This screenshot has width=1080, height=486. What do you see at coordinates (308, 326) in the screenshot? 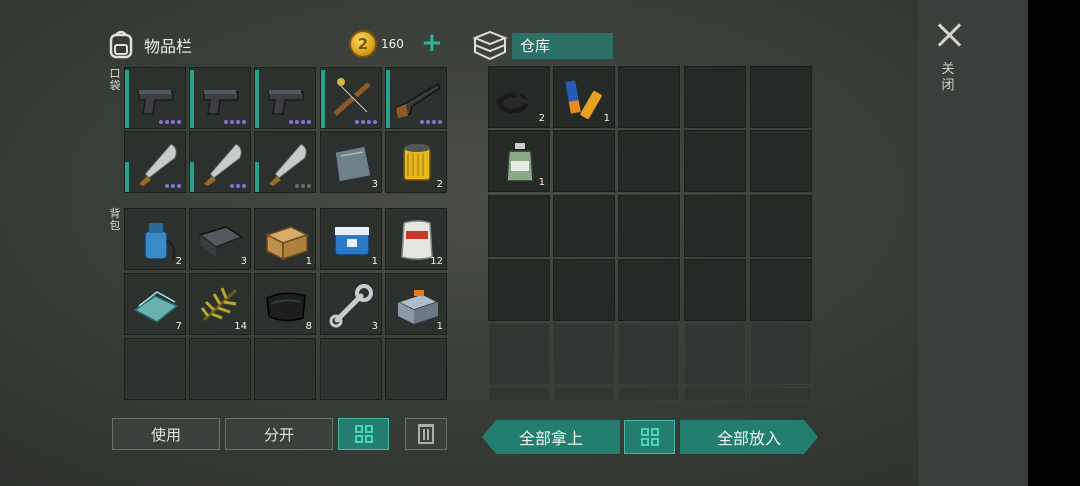
I see `item-count: 8` at bounding box center [308, 326].